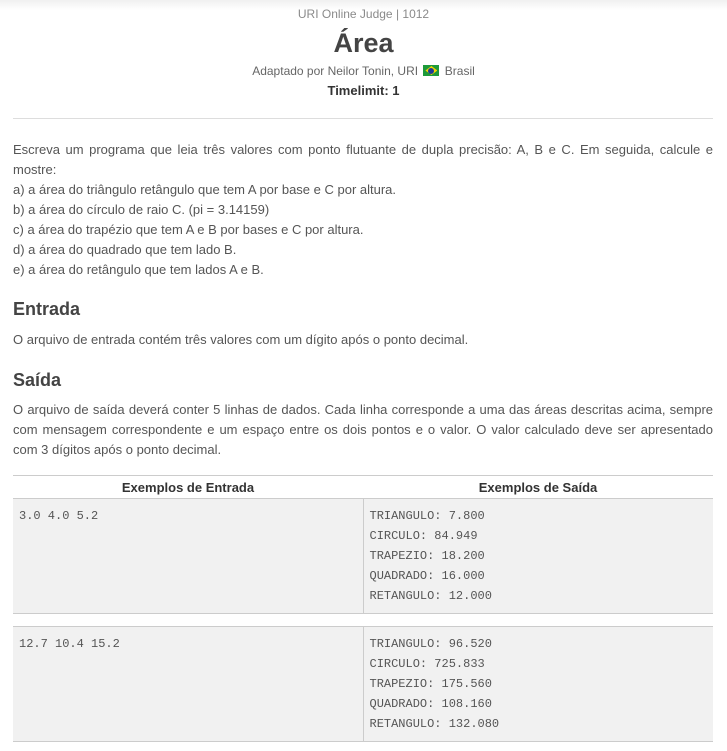 This screenshot has width=727, height=751. I want to click on sample-output-line: QUADRADO: 16.000, so click(427, 576).